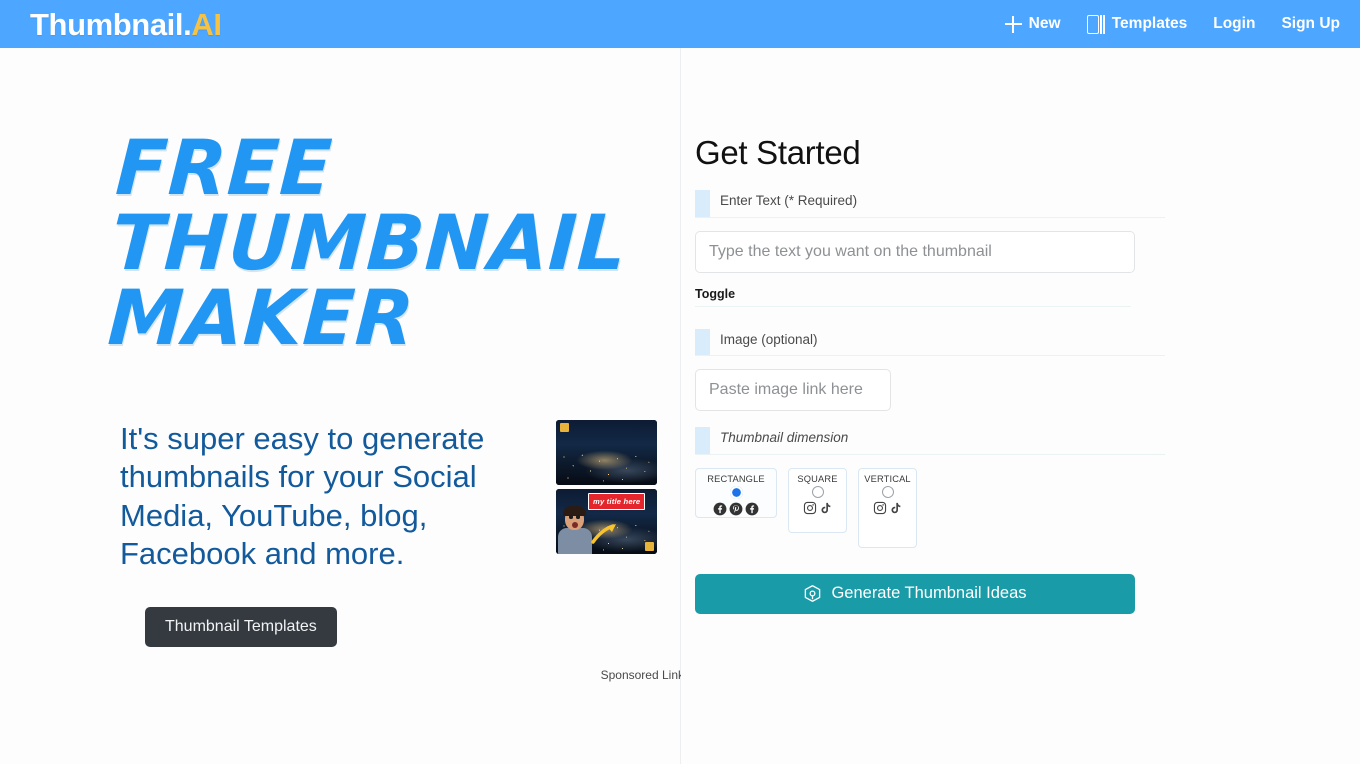 Image resolution: width=1360 pixels, height=764 pixels. What do you see at coordinates (929, 593) in the screenshot?
I see `generate-button-label: Generate Thumbnail Ideas` at bounding box center [929, 593].